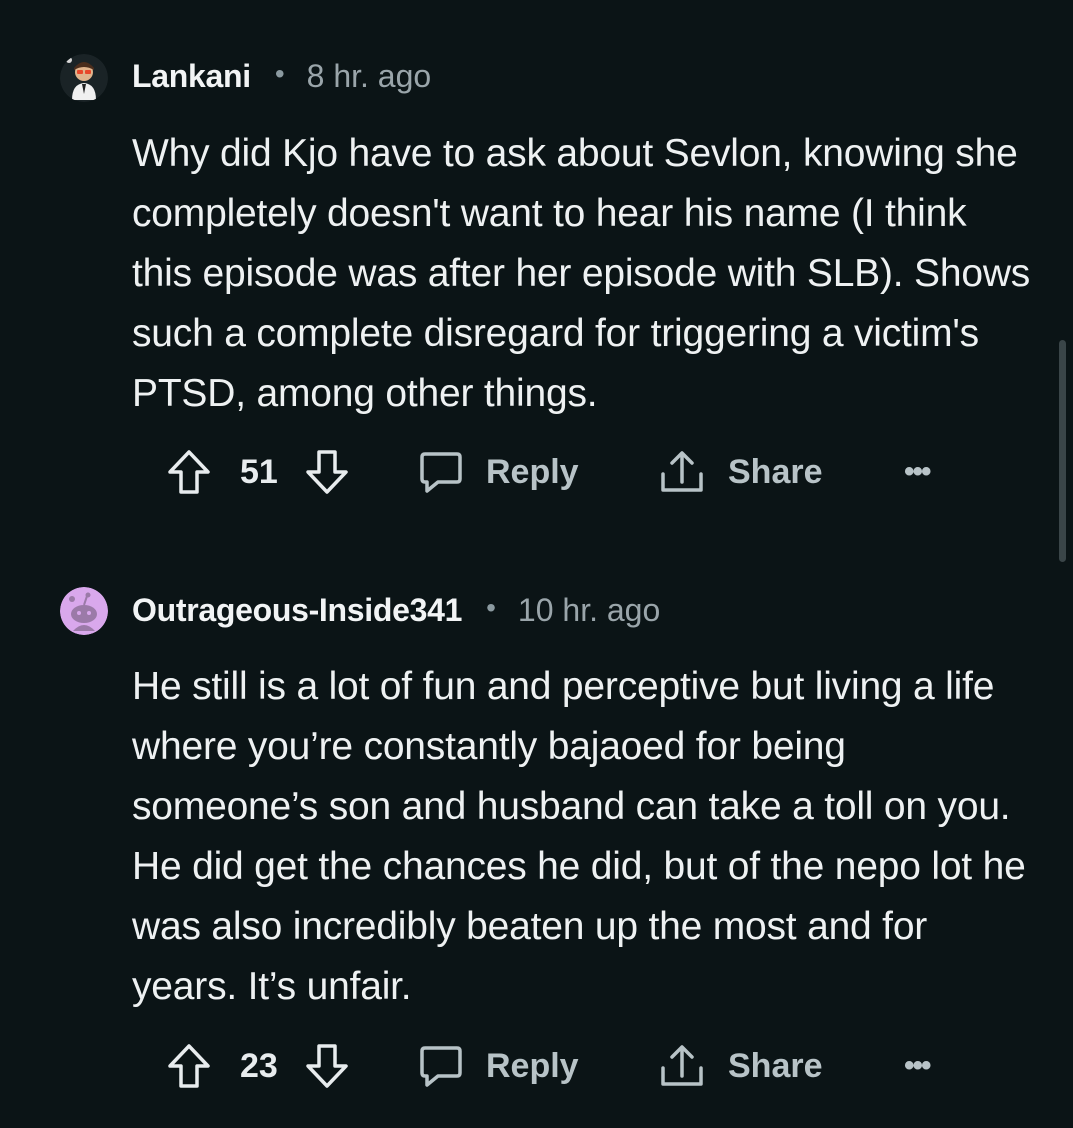  Describe the element at coordinates (589, 610) in the screenshot. I see `timestamp: 10 hr. ago` at that location.